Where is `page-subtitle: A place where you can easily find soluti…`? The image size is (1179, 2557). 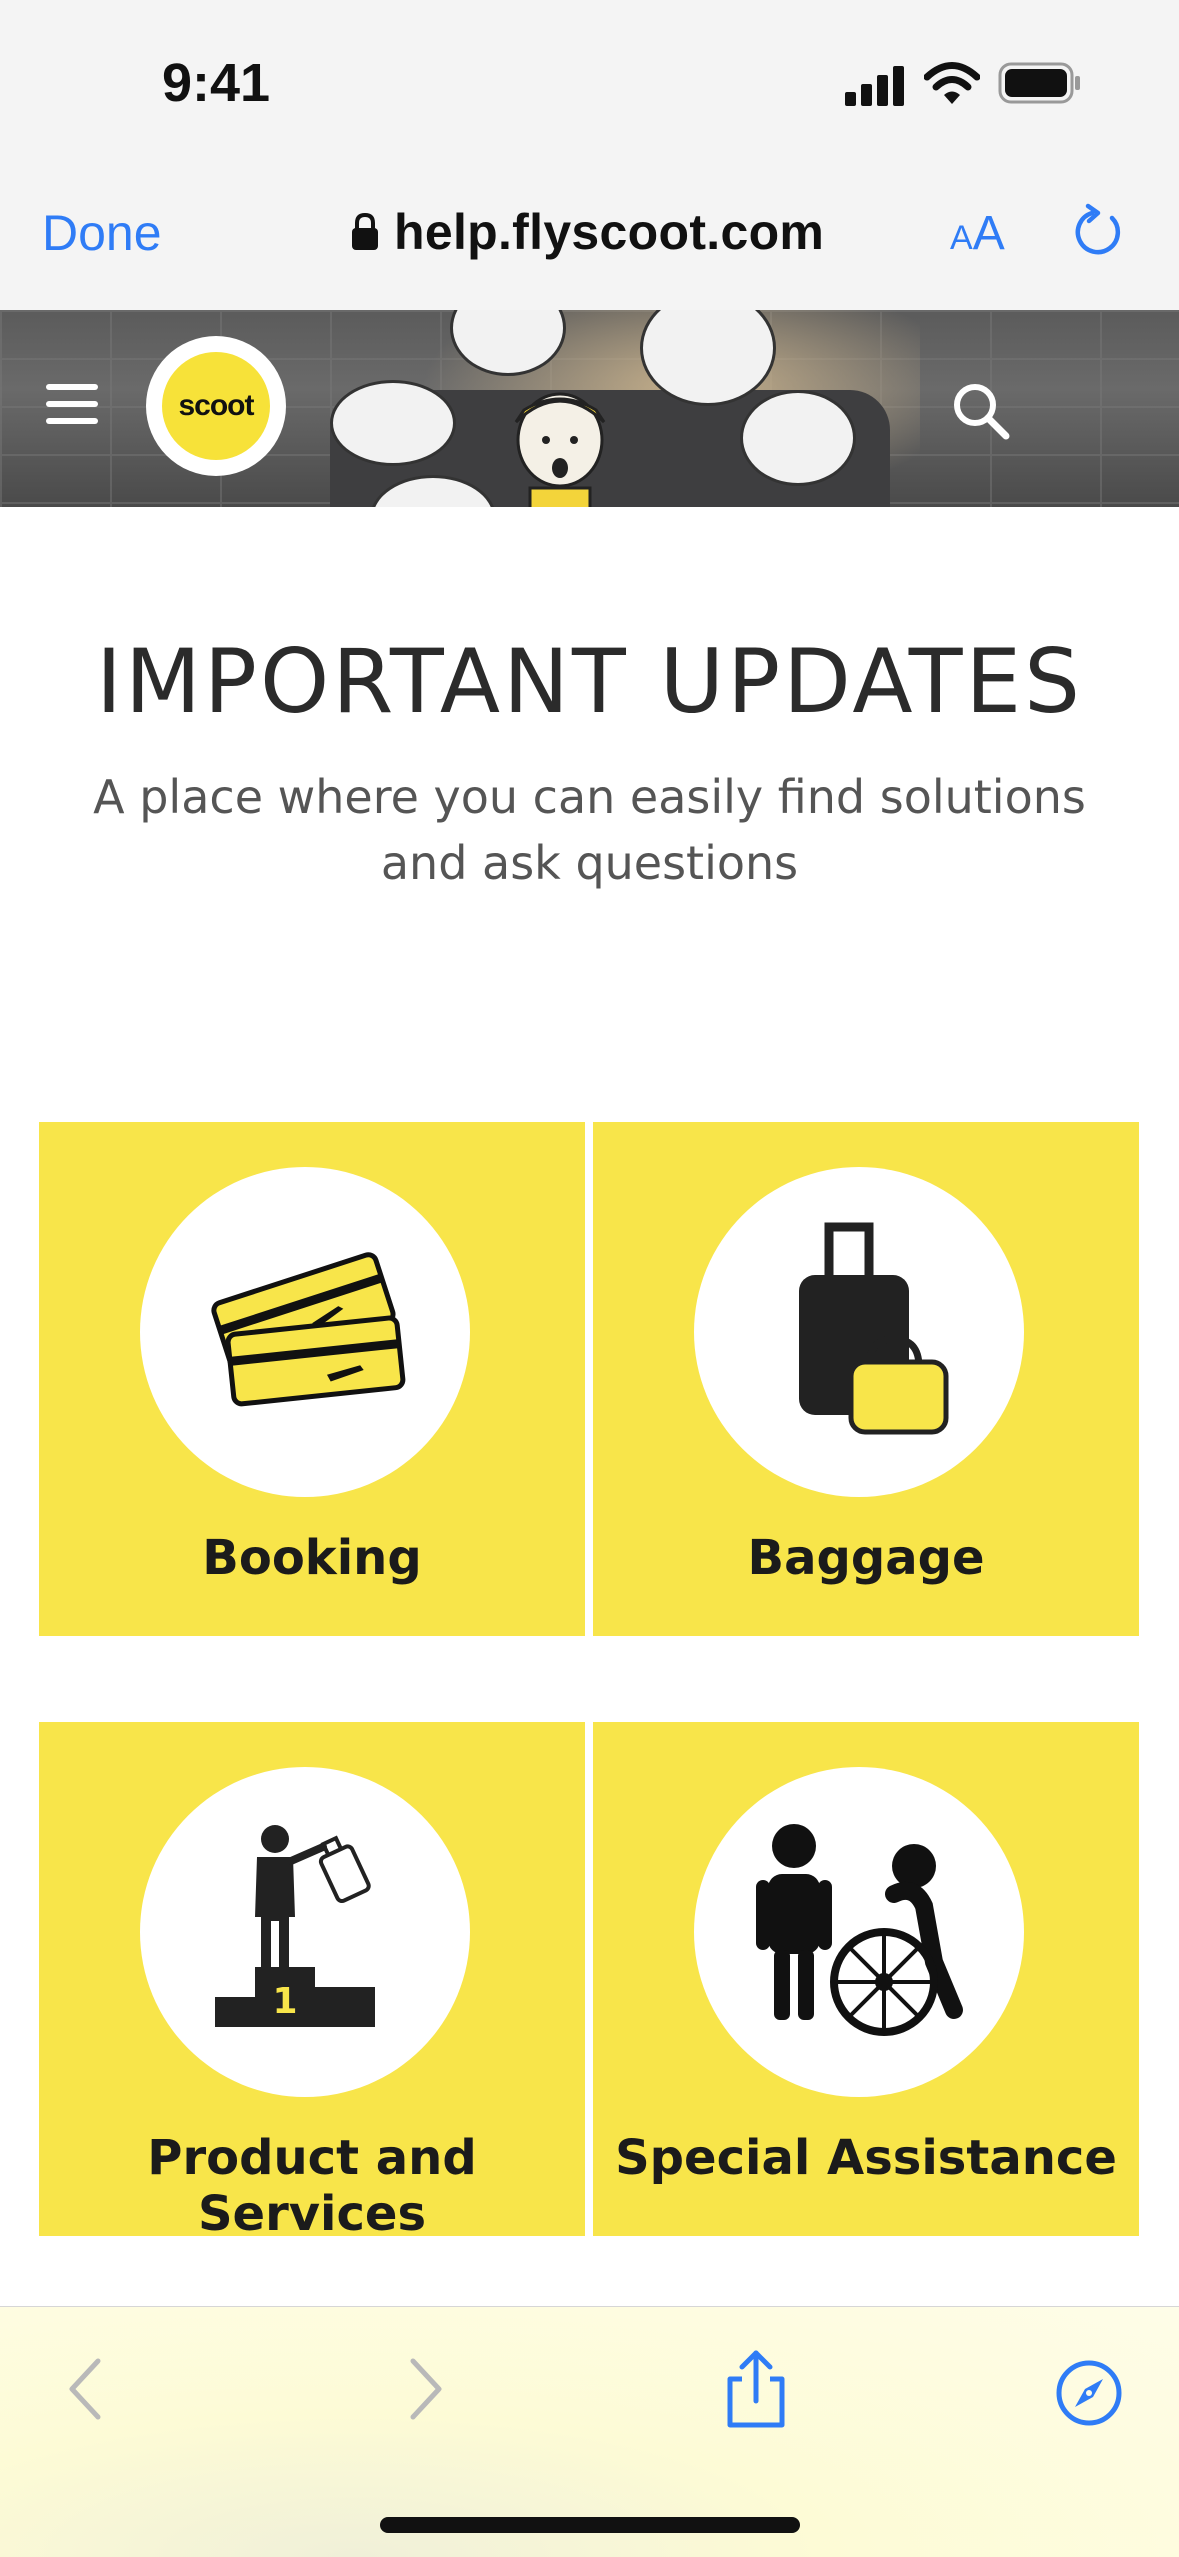 page-subtitle: A place where you can easily find soluti… is located at coordinates (589, 830).